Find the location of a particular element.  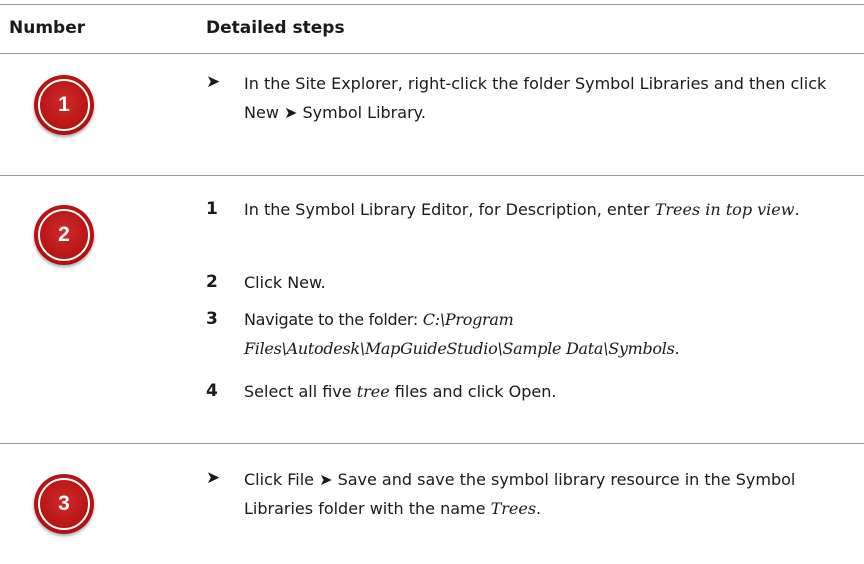

step-number: 3 is located at coordinates (64, 503).